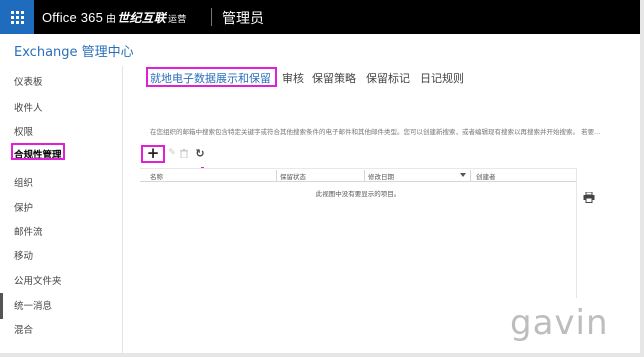 This screenshot has height=357, width=644. I want to click on plus-icon: +, so click(153, 153).